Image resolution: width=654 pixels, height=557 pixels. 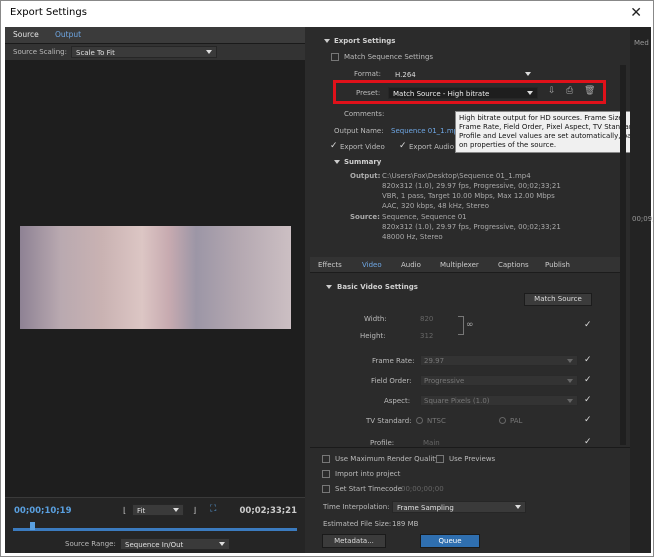 What do you see at coordinates (424, 217) in the screenshot?
I see `summary-source-line: Sequence, Sequence 01` at bounding box center [424, 217].